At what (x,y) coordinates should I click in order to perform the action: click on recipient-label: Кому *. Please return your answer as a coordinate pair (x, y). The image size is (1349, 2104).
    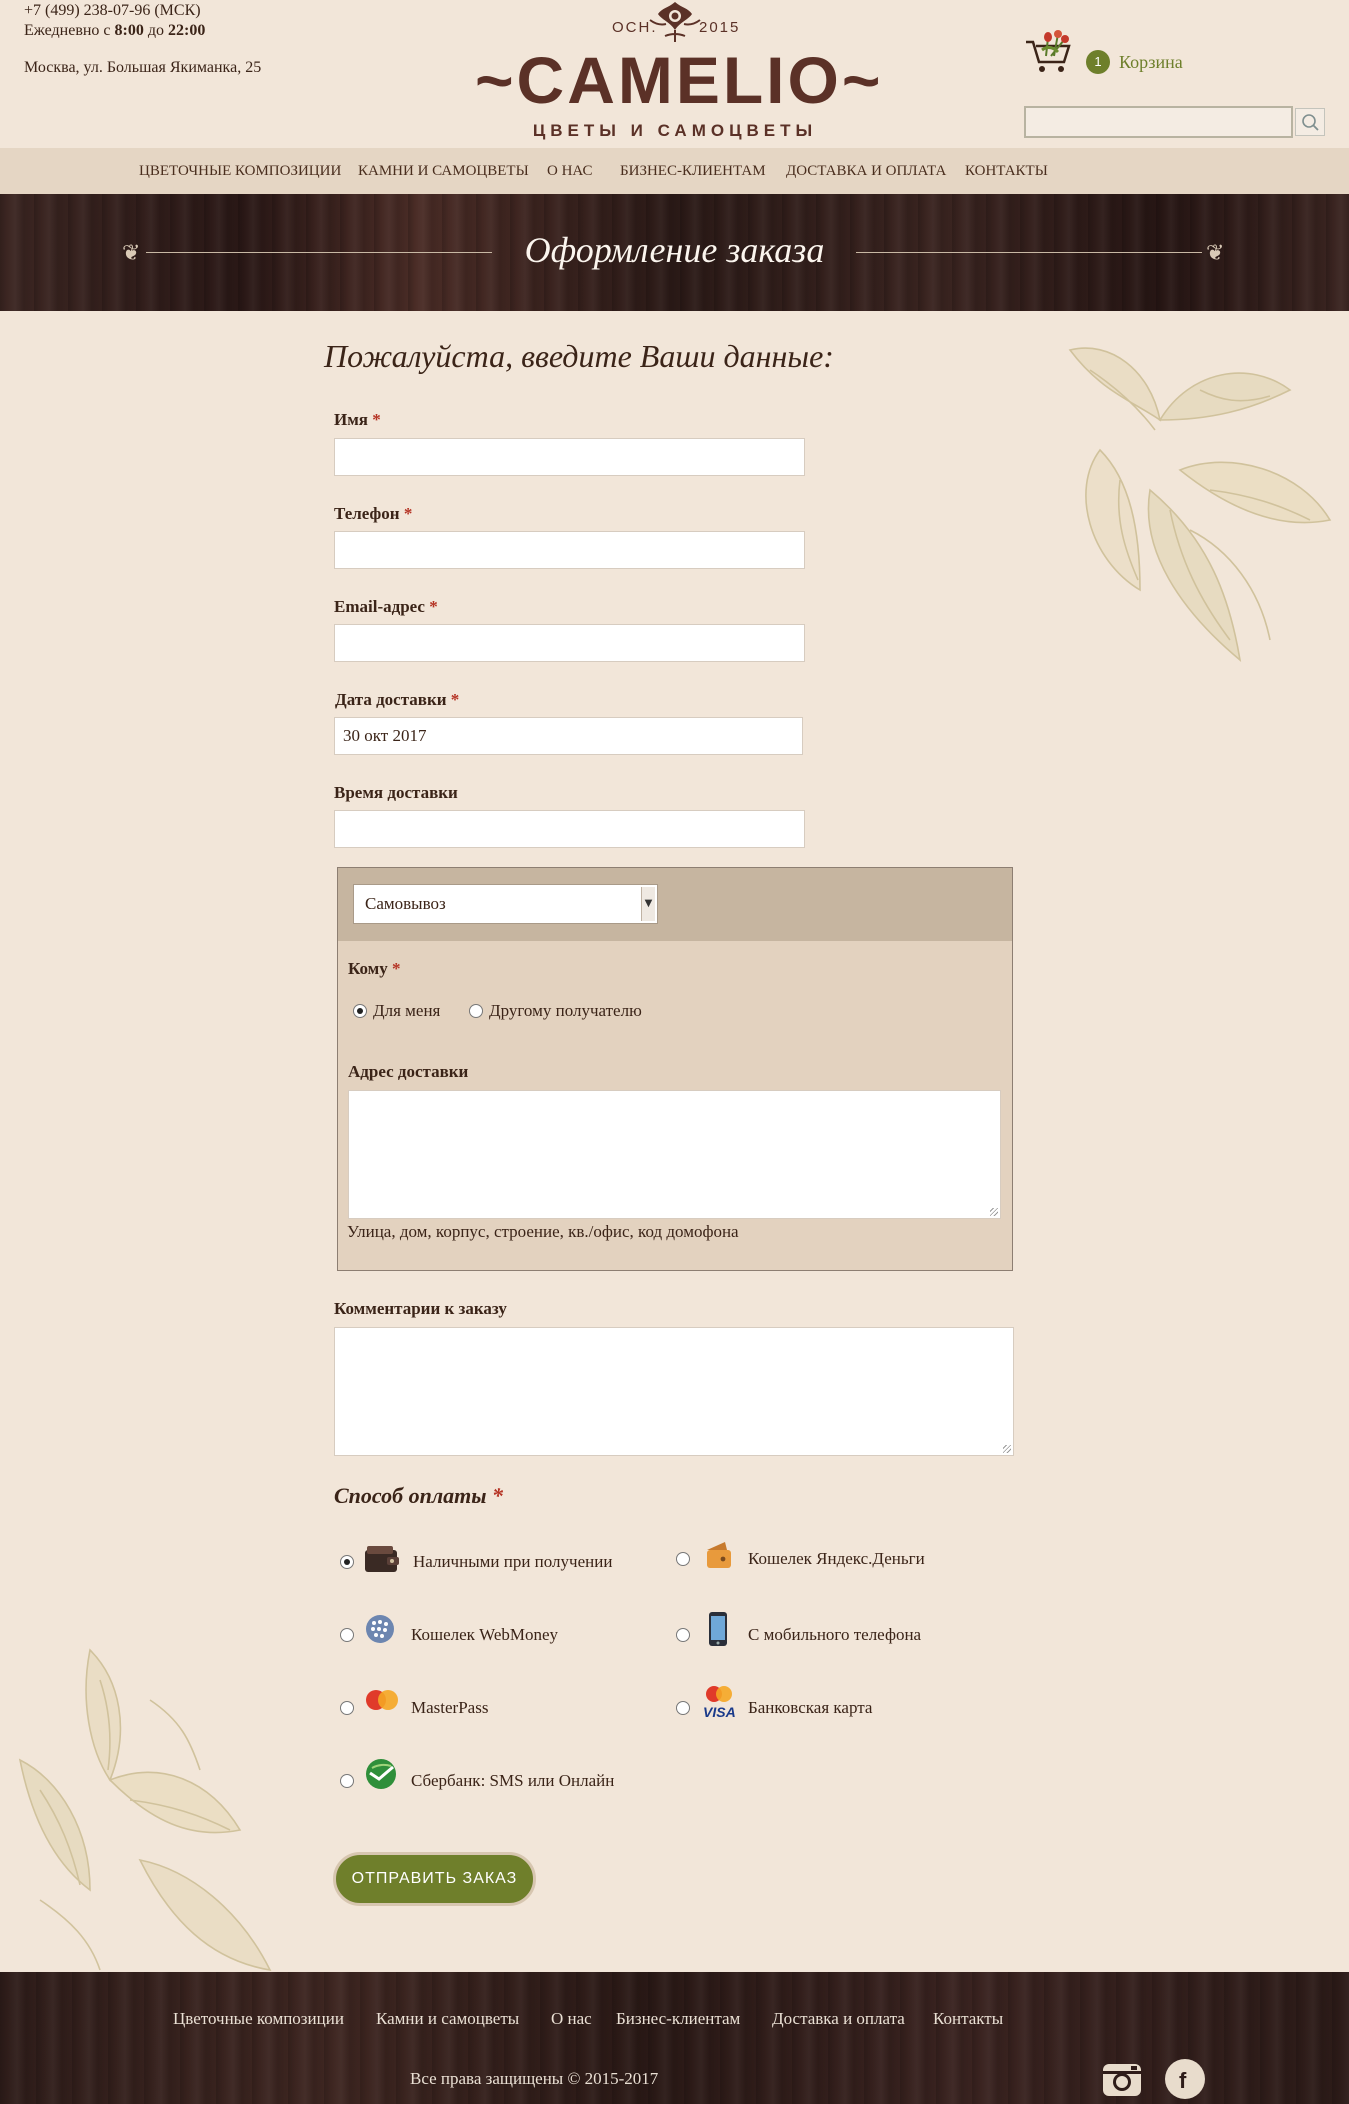
    Looking at the image, I should click on (374, 969).